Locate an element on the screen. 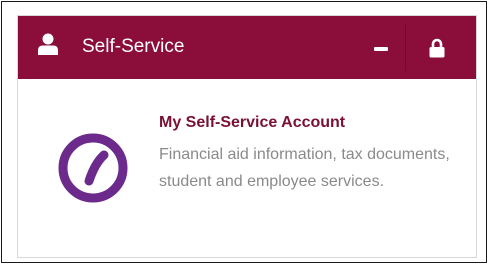 The height and width of the screenshot is (266, 490). lock-icon is located at coordinates (437, 48).